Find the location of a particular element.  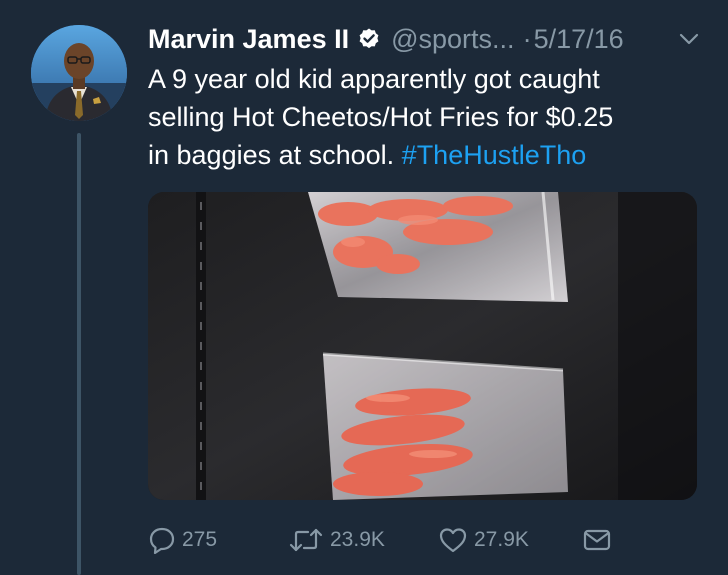

tweet-date: 5/17/16 is located at coordinates (579, 39).